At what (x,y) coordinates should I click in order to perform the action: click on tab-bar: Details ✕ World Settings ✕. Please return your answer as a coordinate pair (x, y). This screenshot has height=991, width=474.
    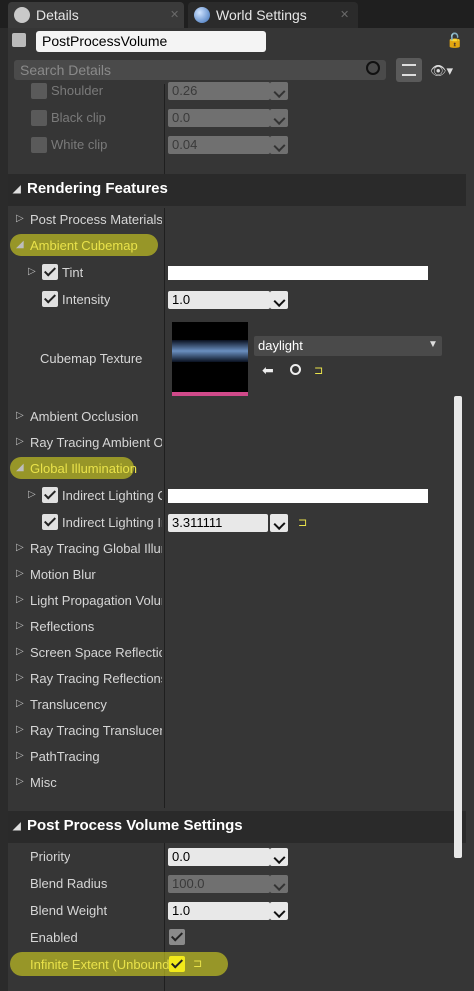
    Looking at the image, I should click on (237, 14).